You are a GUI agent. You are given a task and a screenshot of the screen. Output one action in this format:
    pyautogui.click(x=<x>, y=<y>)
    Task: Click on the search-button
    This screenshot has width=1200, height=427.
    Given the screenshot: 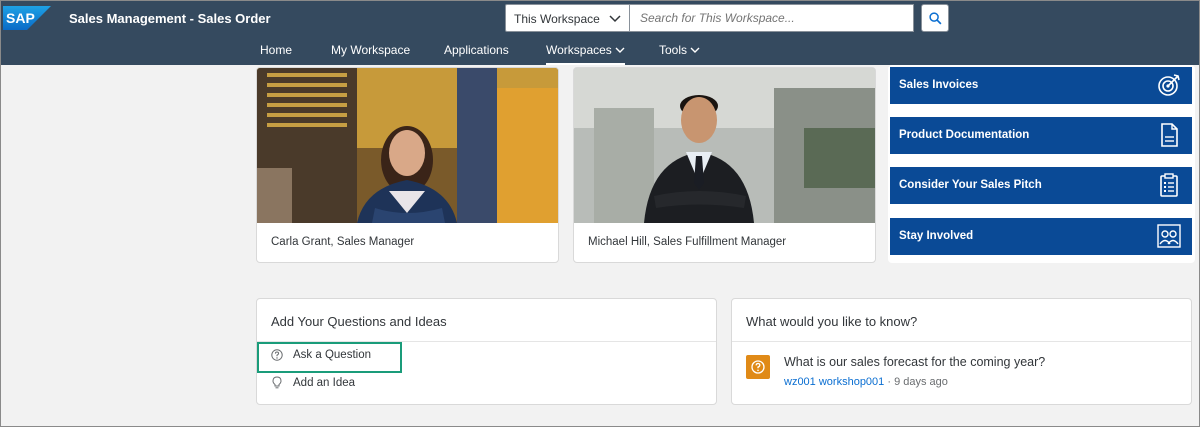 What is the action you would take?
    pyautogui.click(x=935, y=18)
    